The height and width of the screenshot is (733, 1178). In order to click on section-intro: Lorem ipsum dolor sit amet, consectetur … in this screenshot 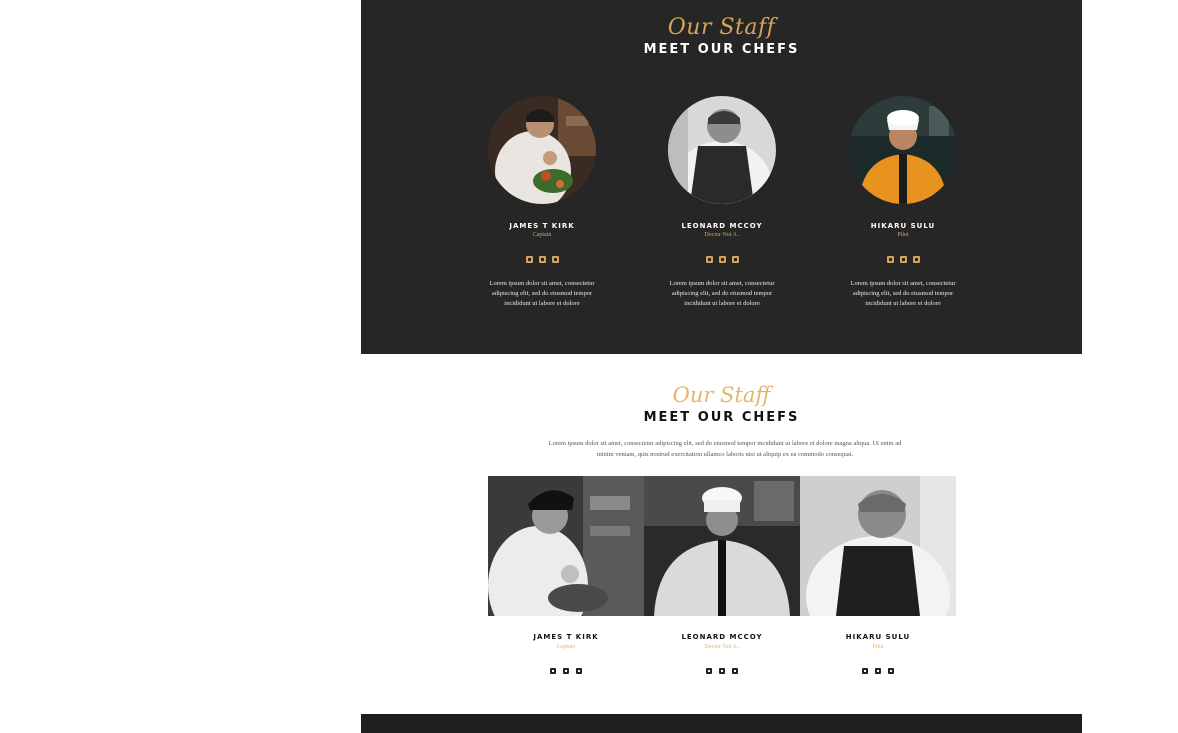, I will do `click(725, 449)`.